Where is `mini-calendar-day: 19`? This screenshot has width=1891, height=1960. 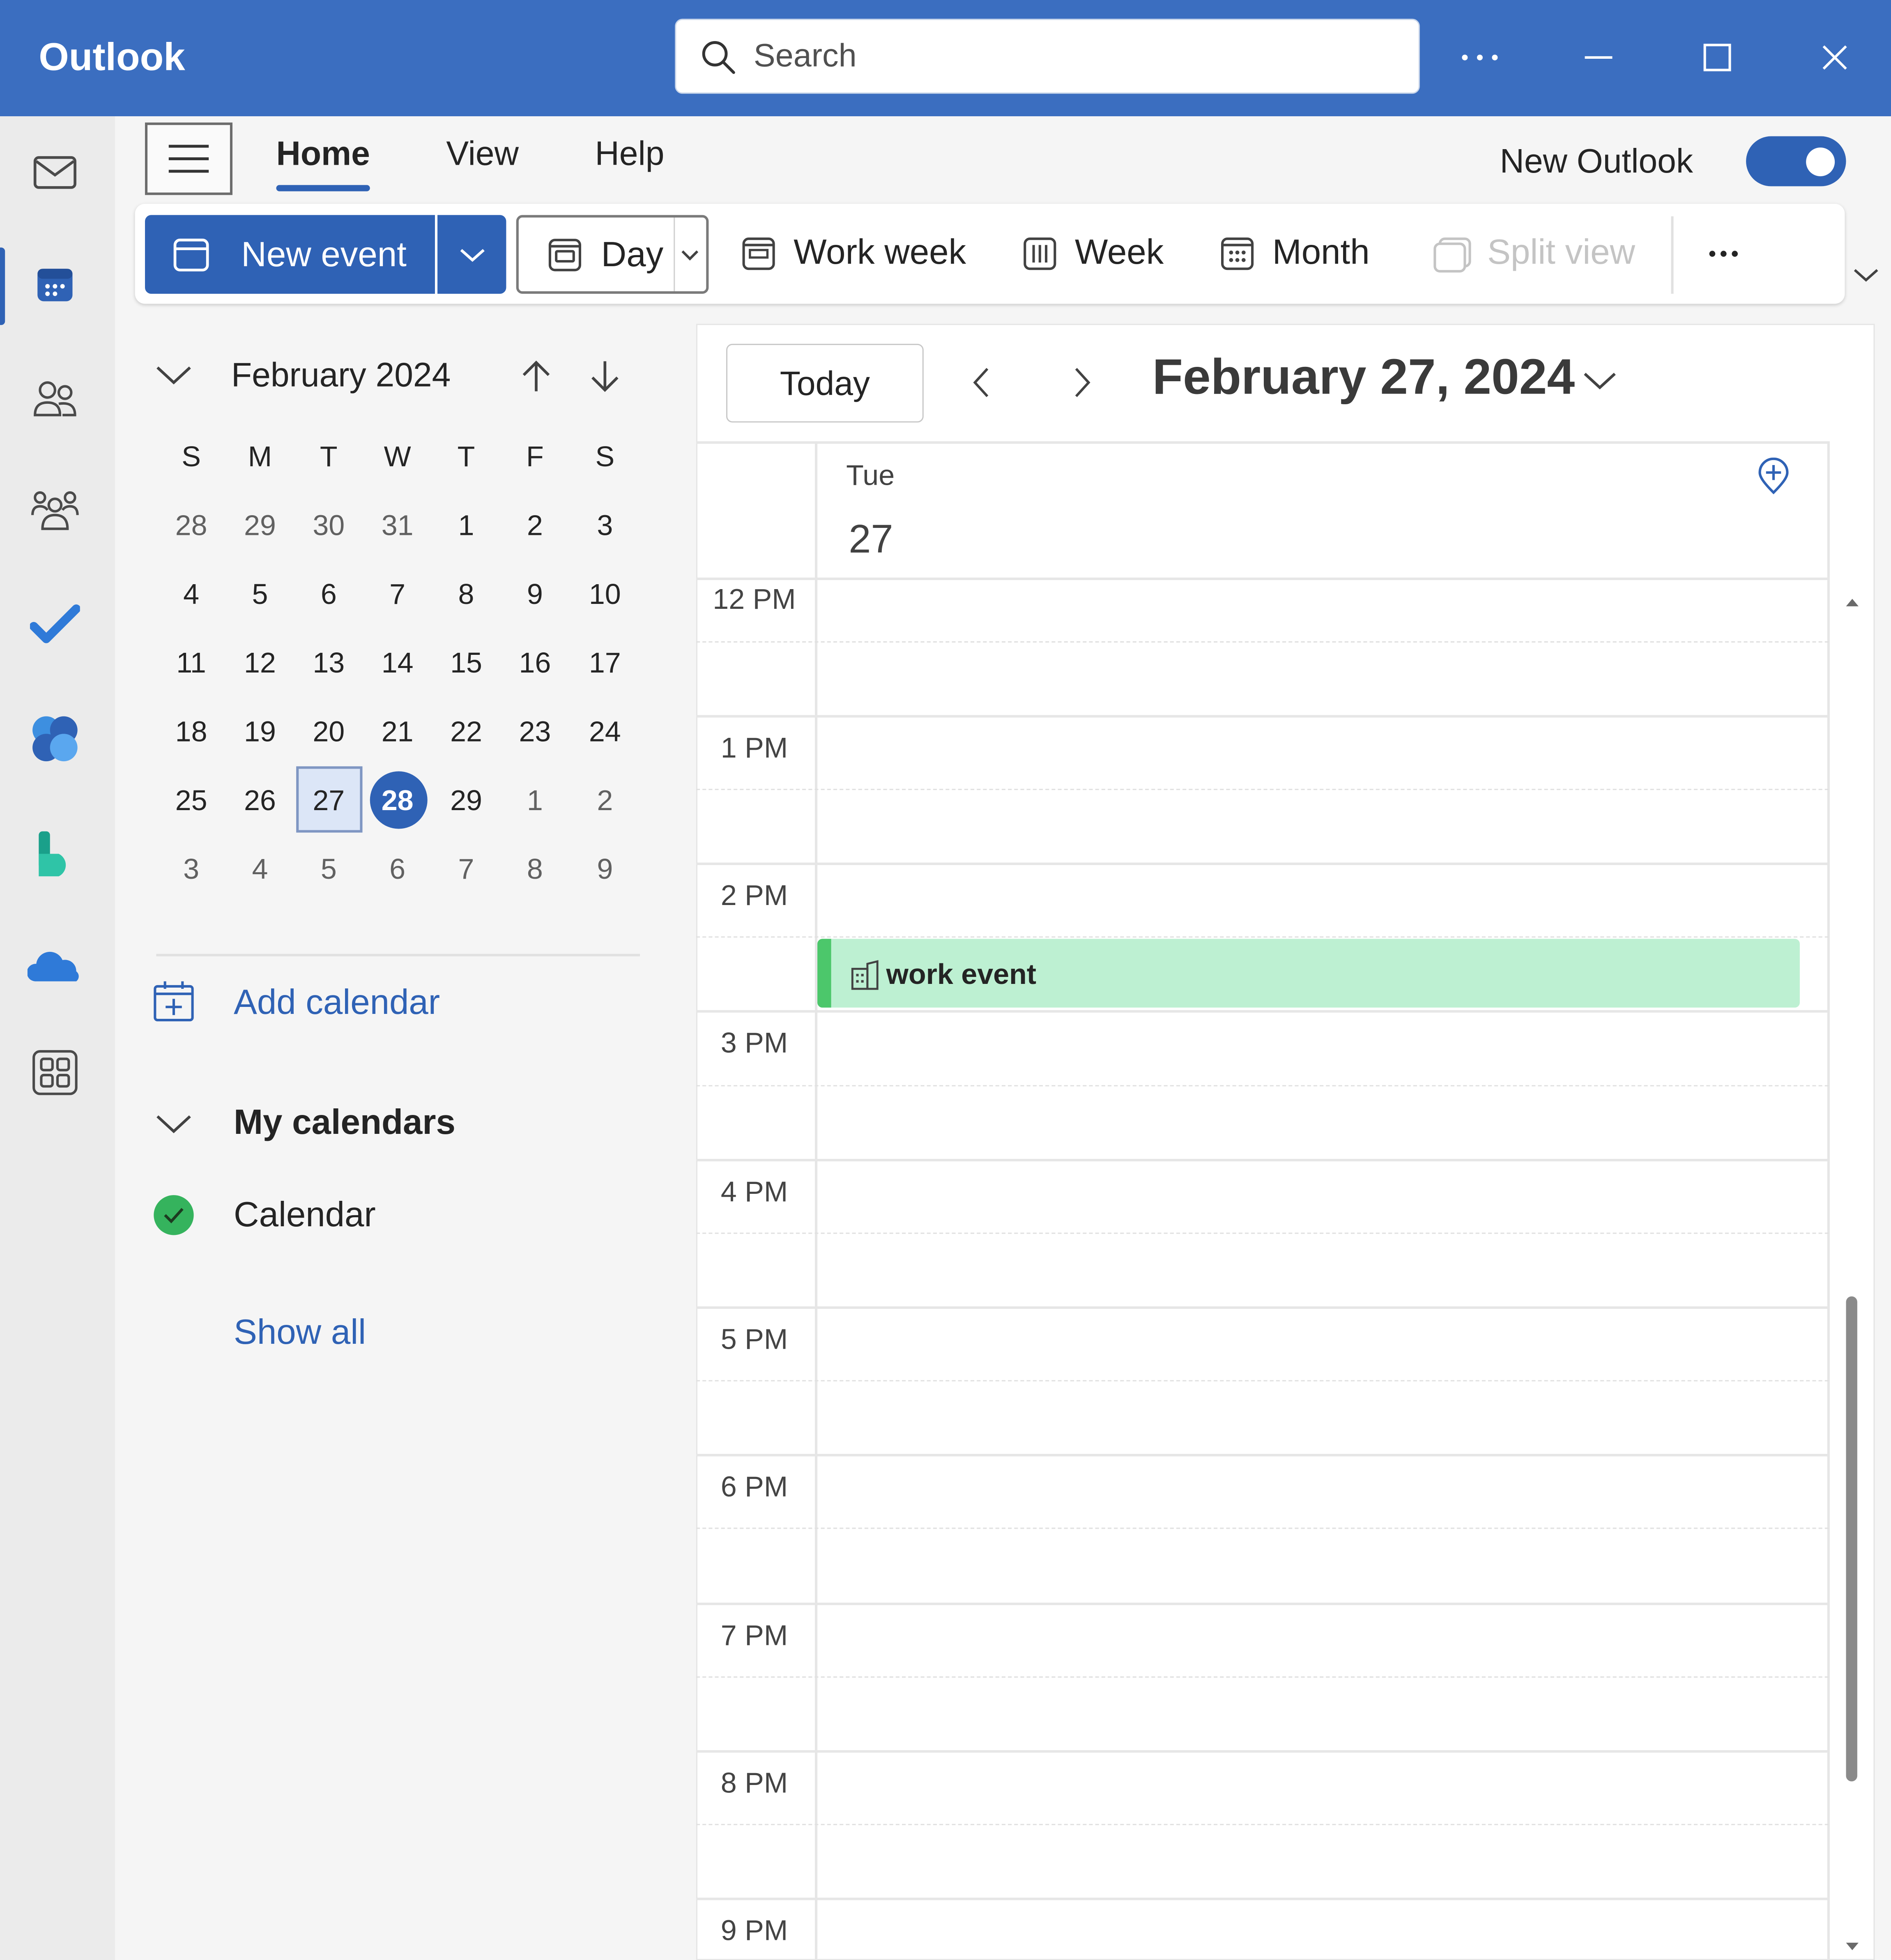 mini-calendar-day: 19 is located at coordinates (260, 732).